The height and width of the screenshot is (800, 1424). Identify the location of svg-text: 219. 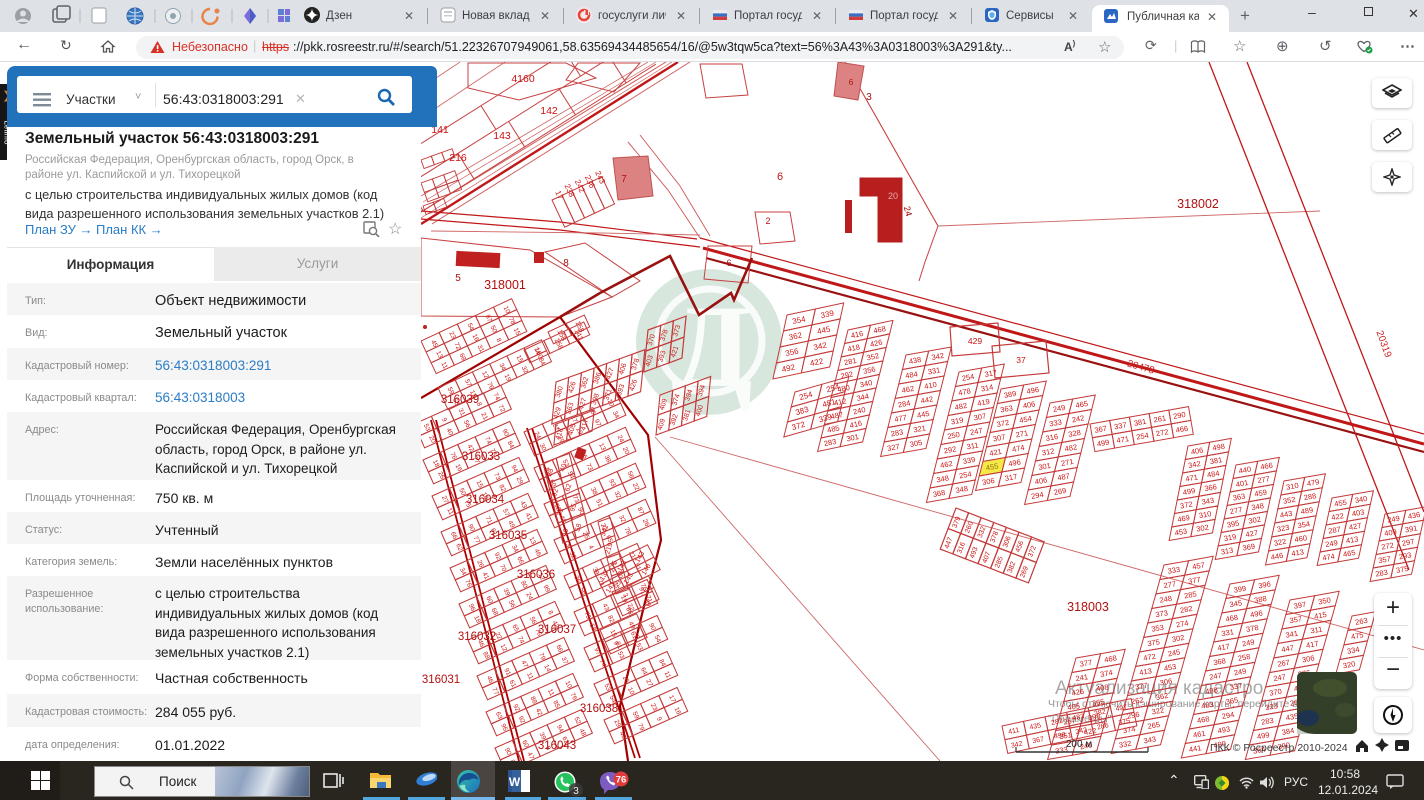
(609, 548).